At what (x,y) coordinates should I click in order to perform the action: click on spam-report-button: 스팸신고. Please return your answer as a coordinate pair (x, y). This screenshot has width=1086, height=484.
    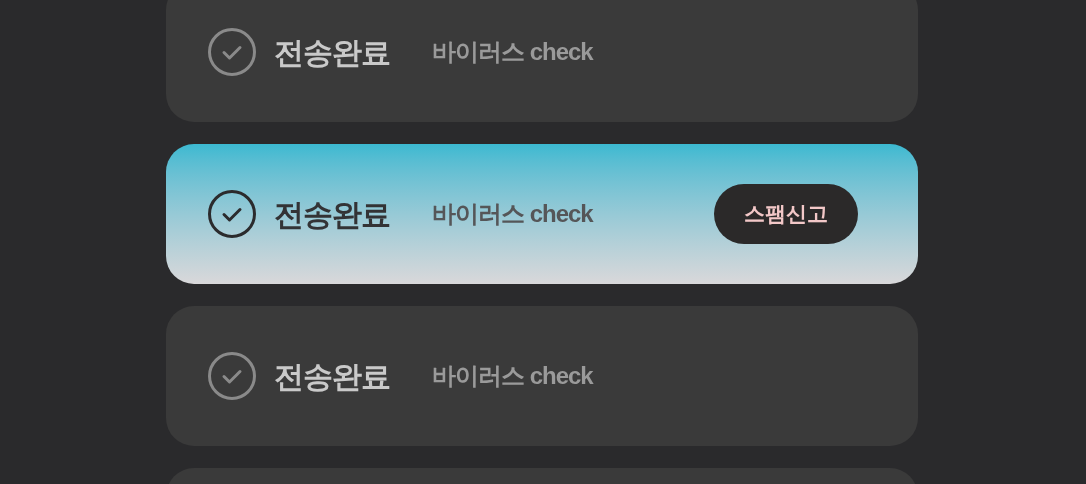
    Looking at the image, I should click on (786, 214).